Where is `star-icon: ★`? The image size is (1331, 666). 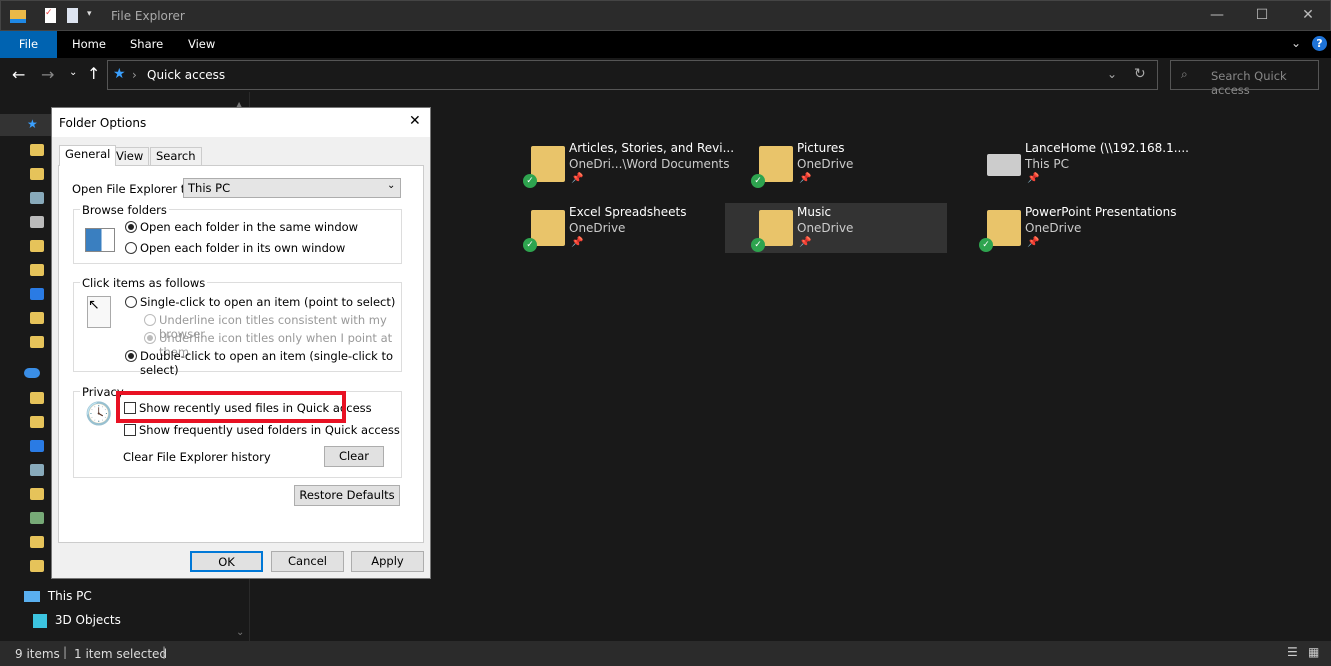 star-icon: ★ is located at coordinates (32, 124).